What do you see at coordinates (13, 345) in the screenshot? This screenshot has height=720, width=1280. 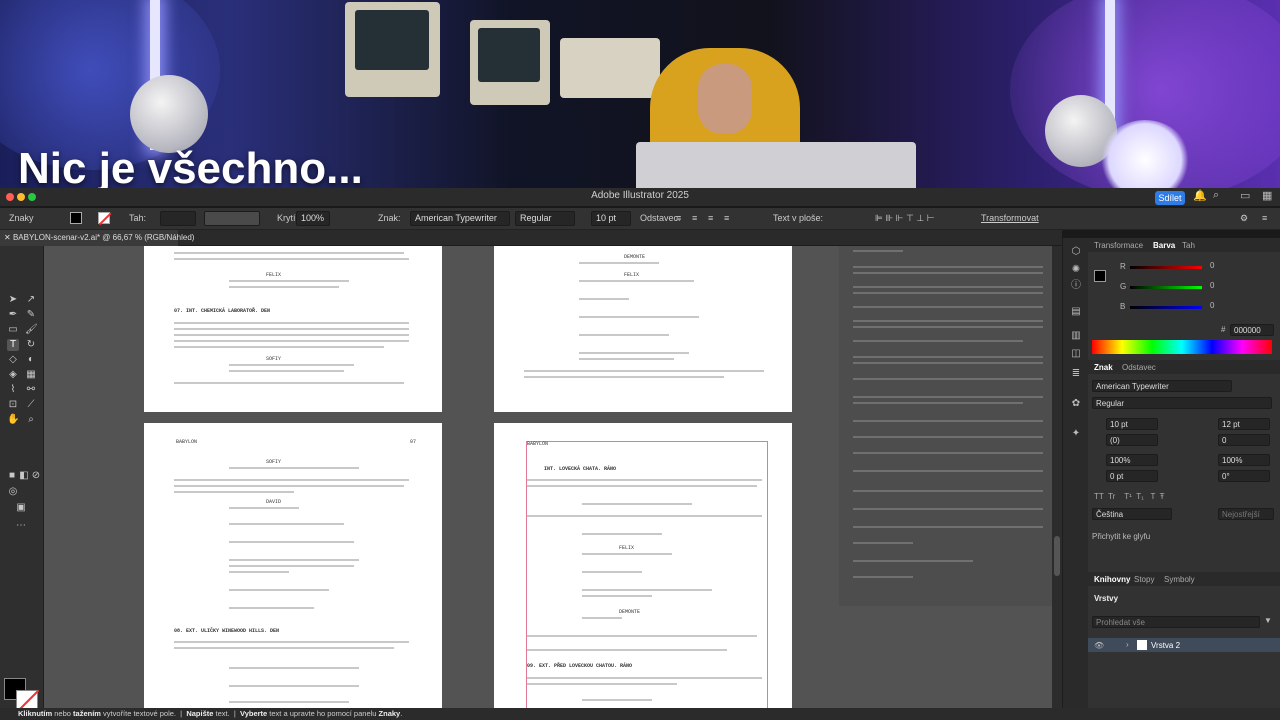 I see `type-tool-icon: T` at bounding box center [13, 345].